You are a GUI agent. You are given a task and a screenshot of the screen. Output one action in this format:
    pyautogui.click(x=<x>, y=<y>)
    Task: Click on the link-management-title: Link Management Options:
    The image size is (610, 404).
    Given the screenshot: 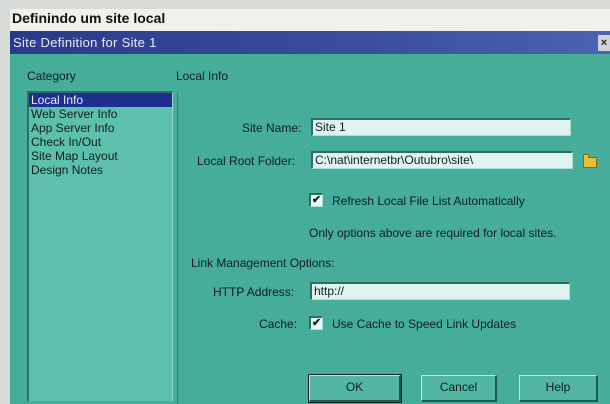 What is the action you would take?
    pyautogui.click(x=263, y=263)
    